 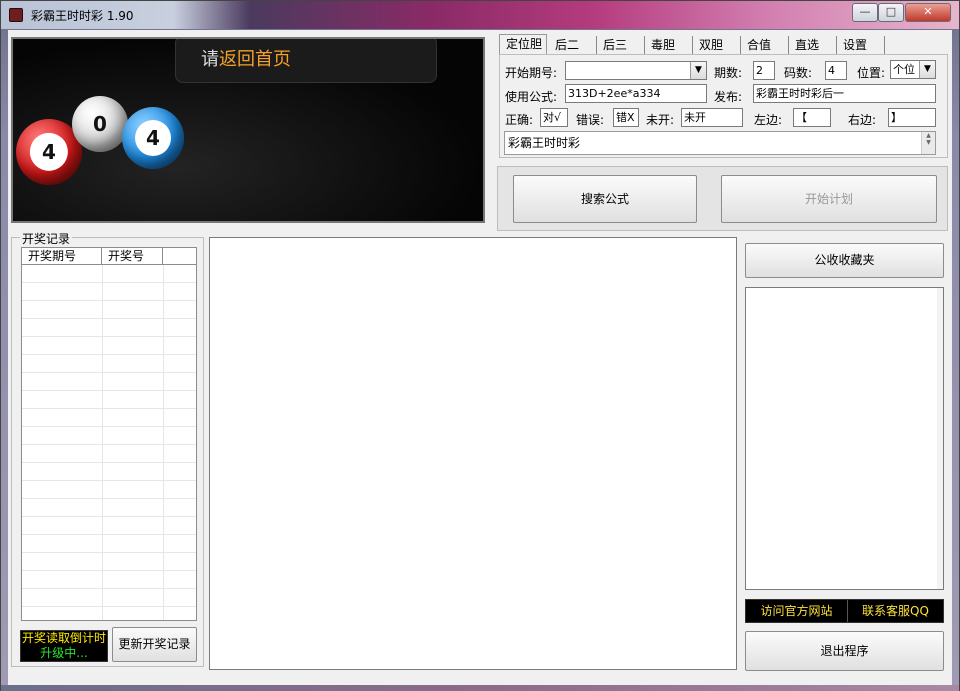 I want to click on favorites-button: 公收收藏夹, so click(x=844, y=260).